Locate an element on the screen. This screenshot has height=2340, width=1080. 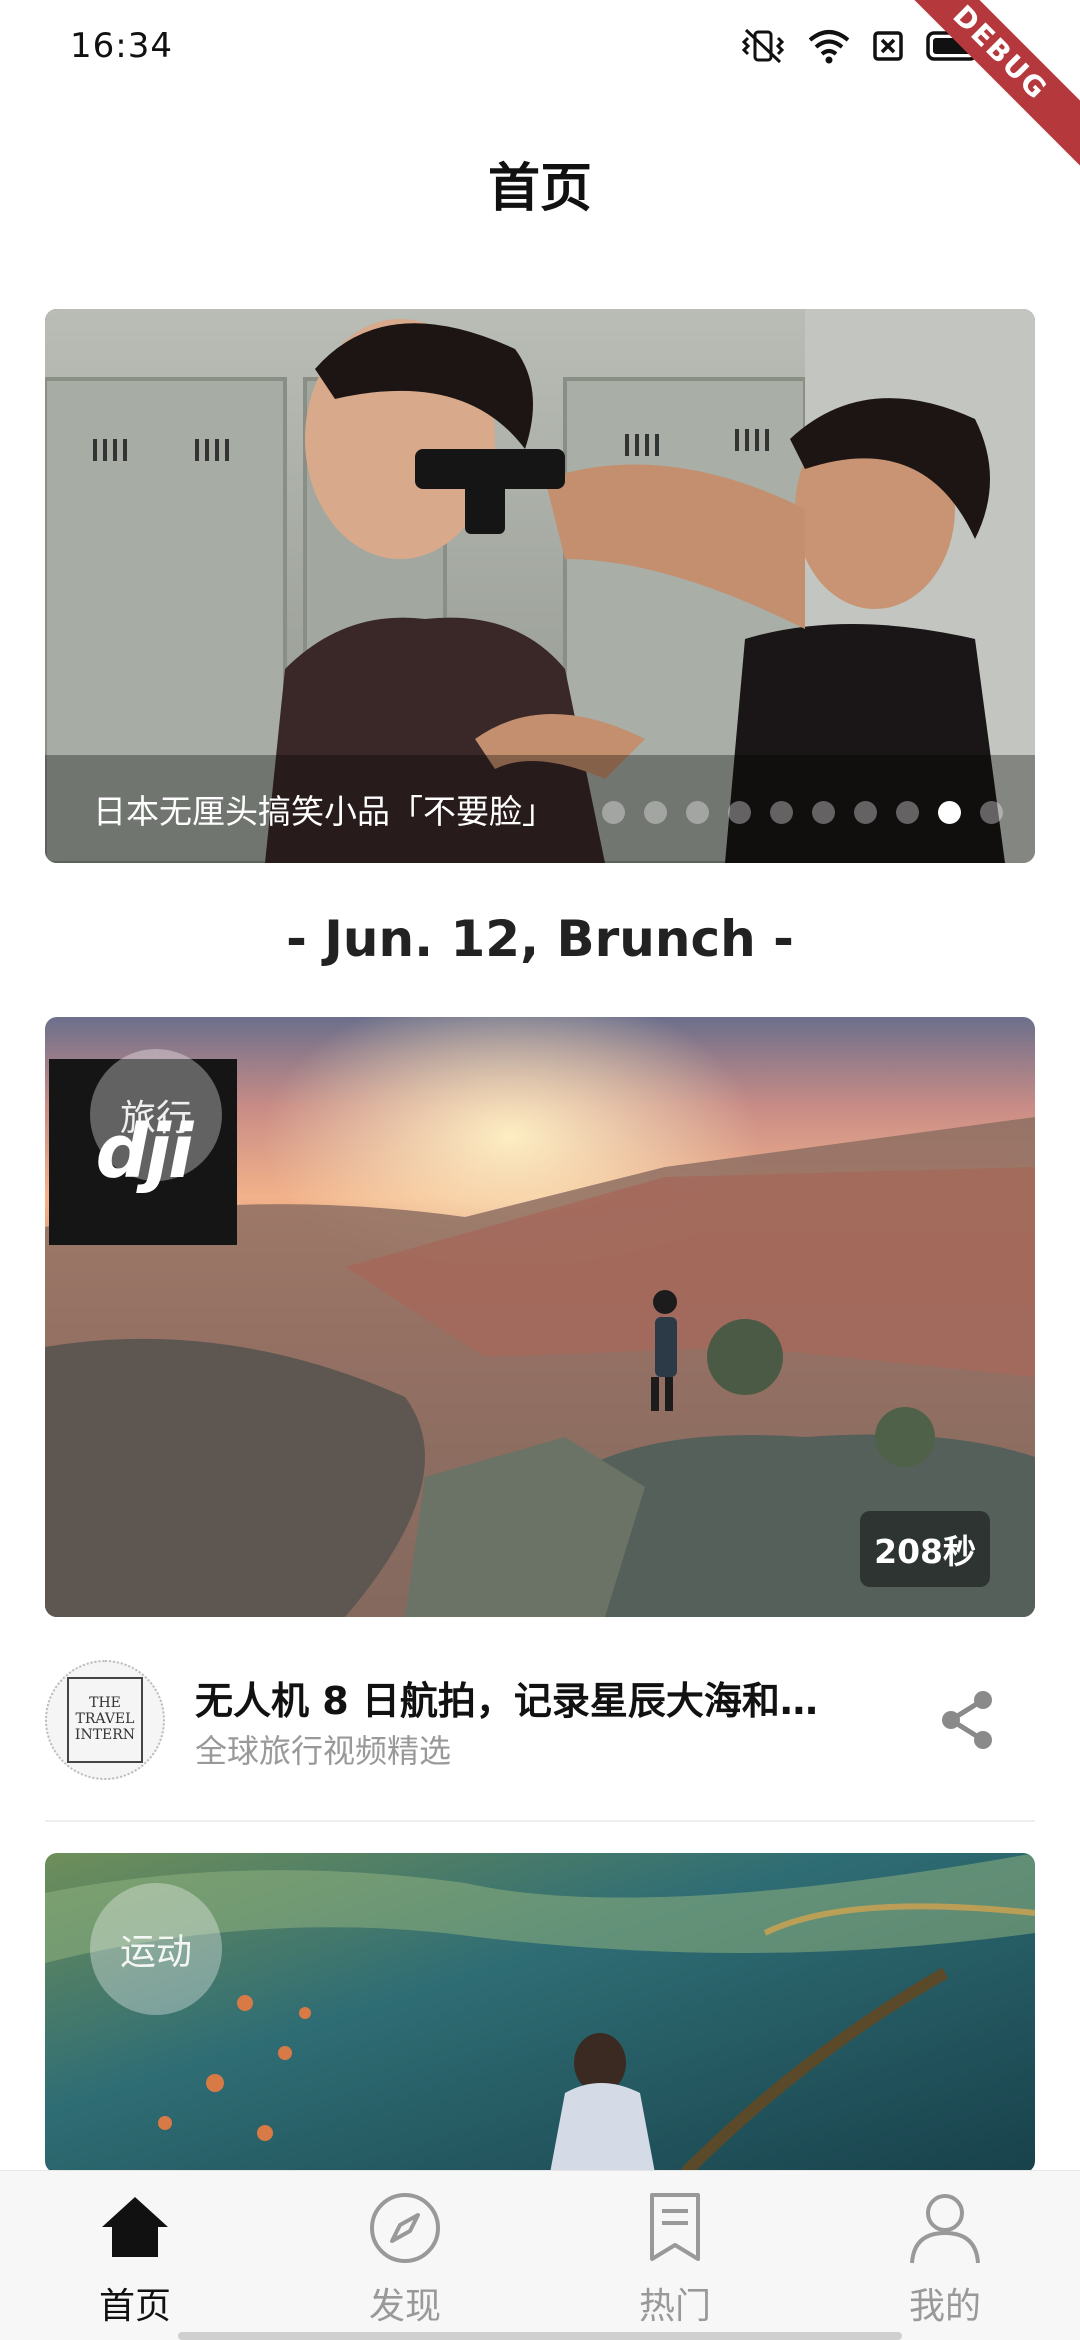
vibrate-icon is located at coordinates (763, 48).